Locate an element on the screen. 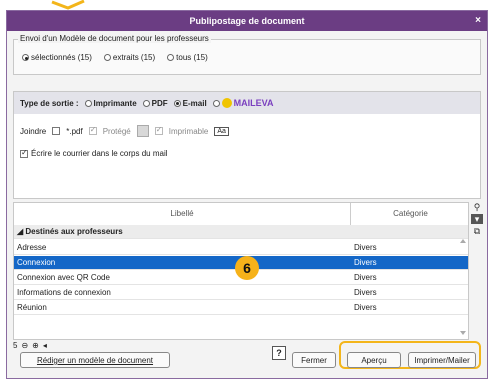 This screenshot has width=488, height=379. courrier-checkbox is located at coordinates (24, 153).